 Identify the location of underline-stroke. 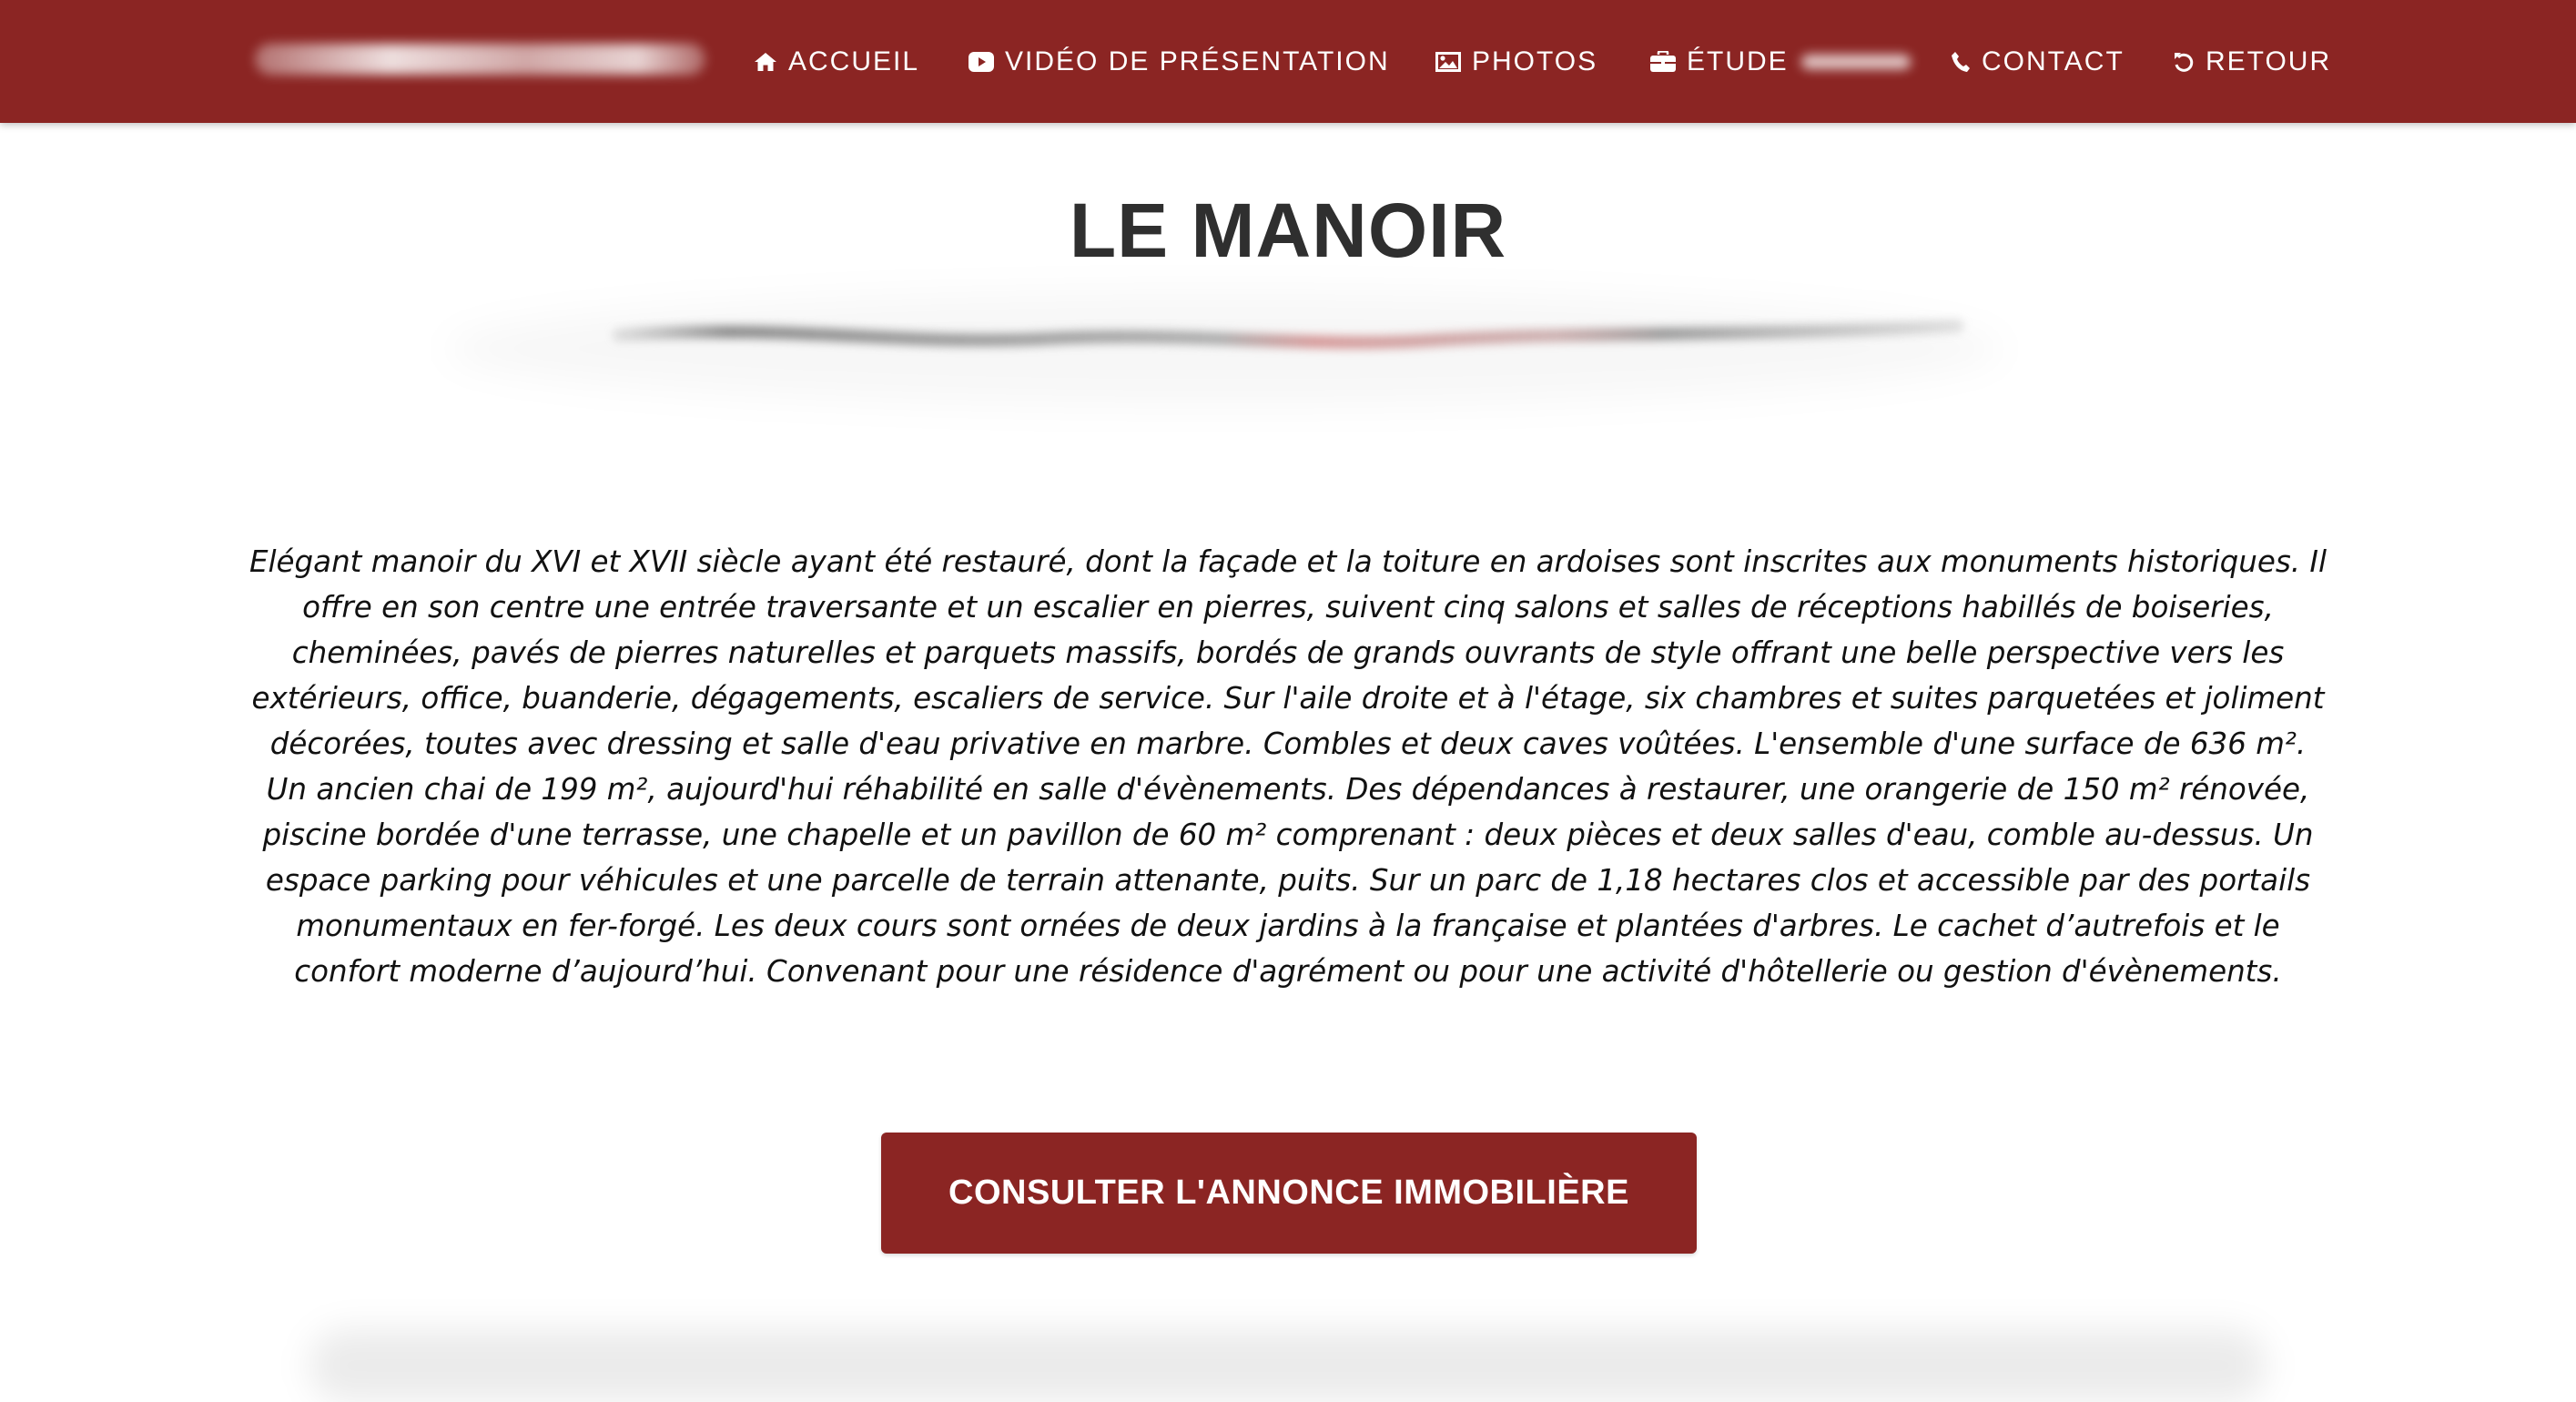
(1288, 335).